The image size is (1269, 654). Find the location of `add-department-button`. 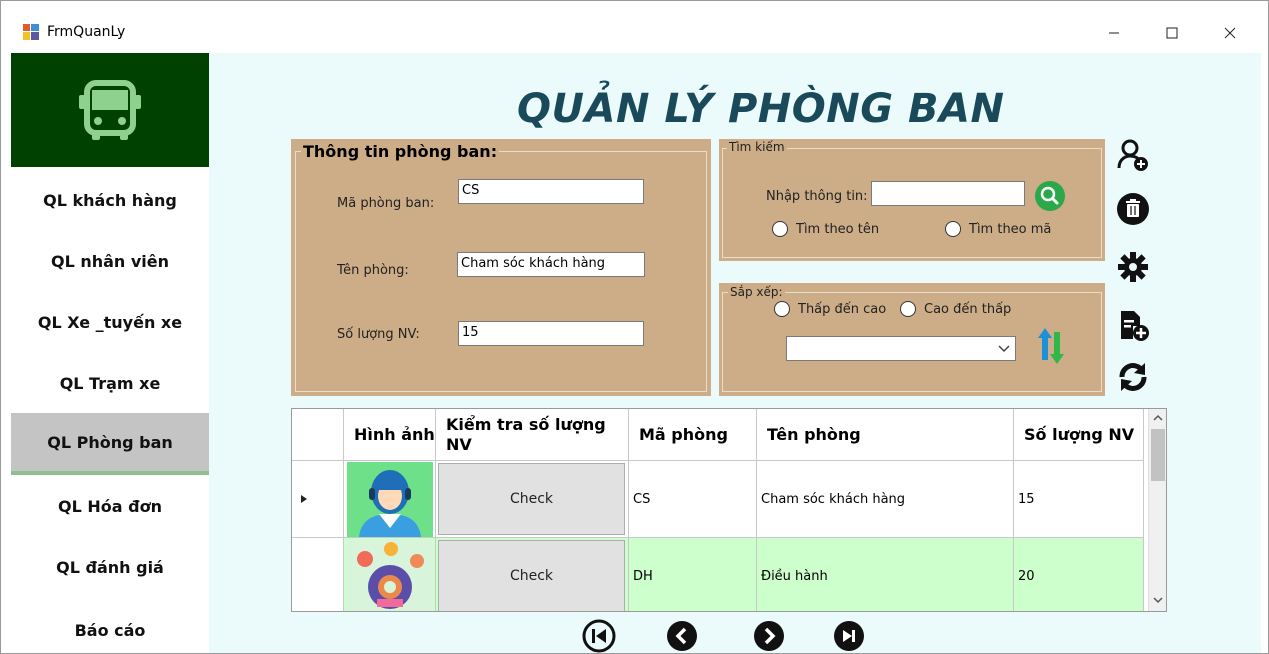

add-department-button is located at coordinates (1133, 155).